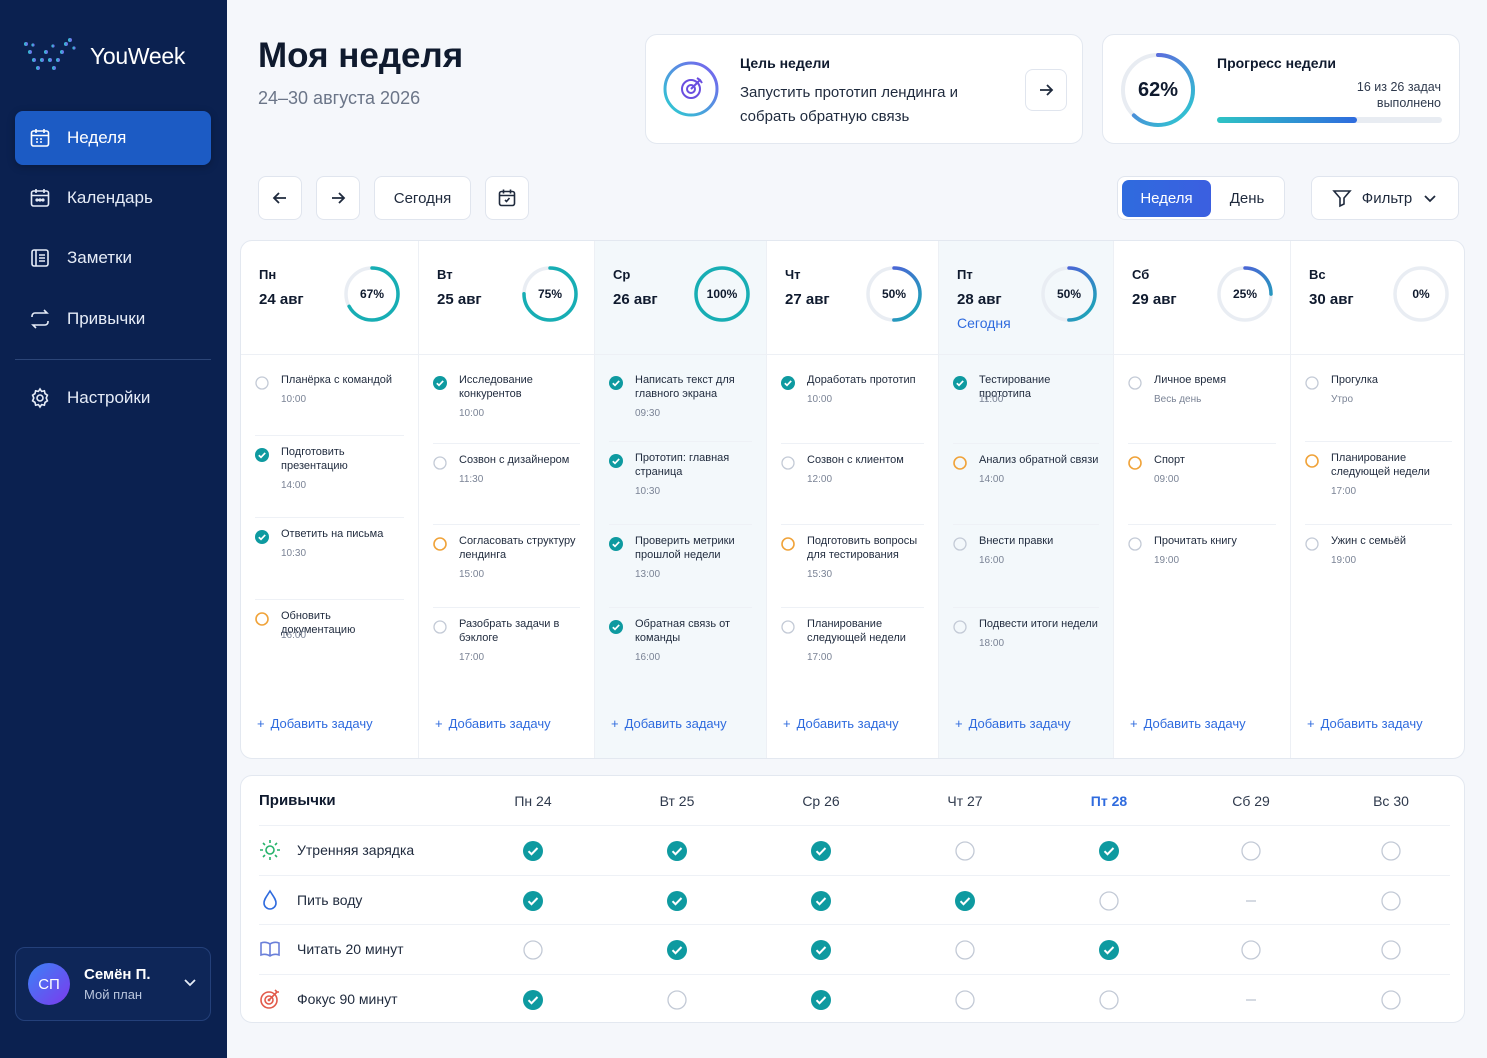 This screenshot has width=1487, height=1058. Describe the element at coordinates (1421, 294) in the screenshot. I see `day-progress-ring: 0%` at that location.